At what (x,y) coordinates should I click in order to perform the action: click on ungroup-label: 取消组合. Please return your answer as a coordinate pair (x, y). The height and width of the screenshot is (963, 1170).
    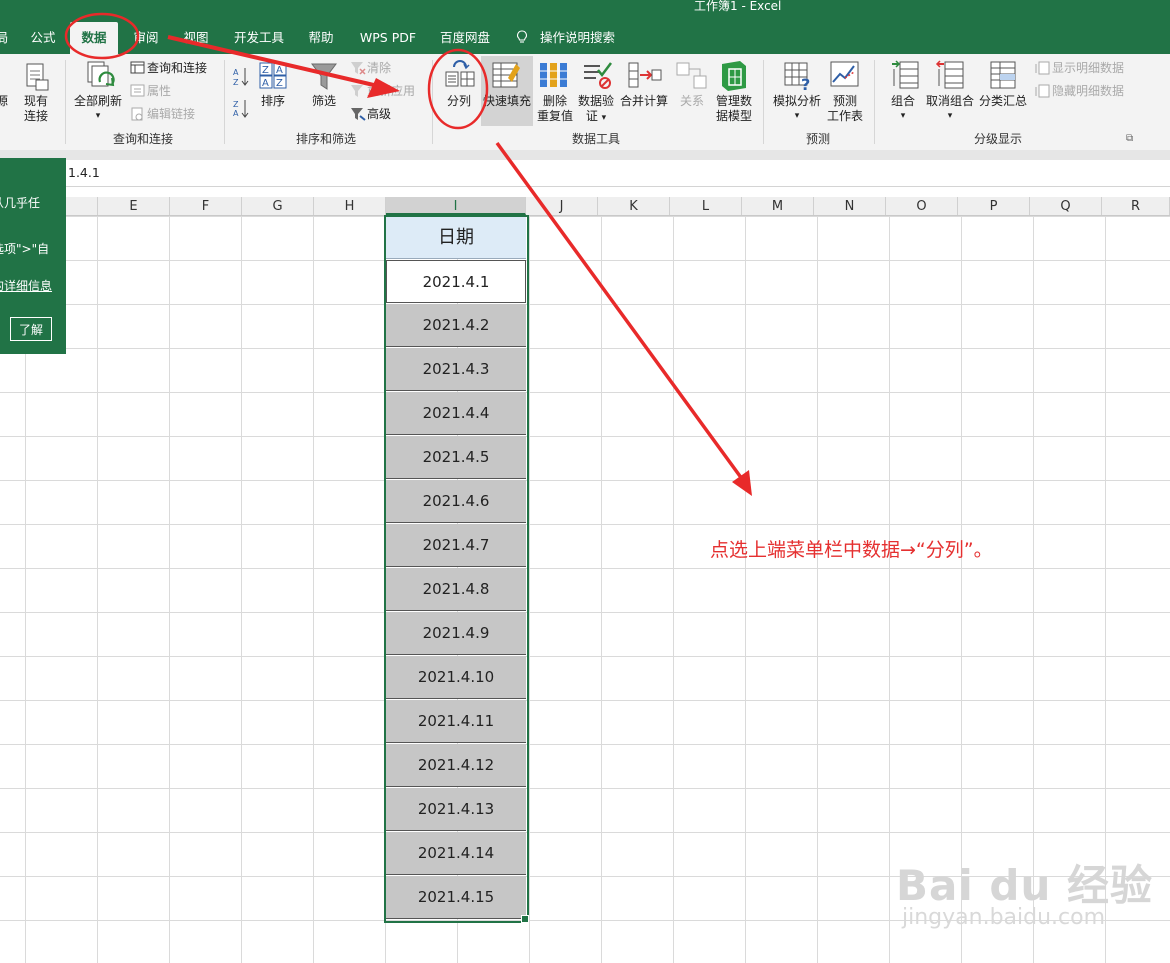
    Looking at the image, I should click on (950, 101).